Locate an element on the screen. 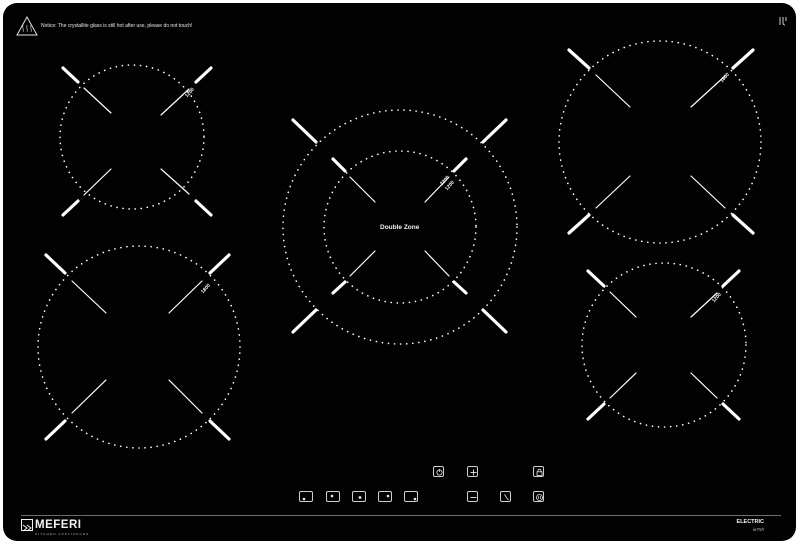 The height and width of the screenshot is (545, 800). model-type: ELECTRIC is located at coordinates (750, 522).